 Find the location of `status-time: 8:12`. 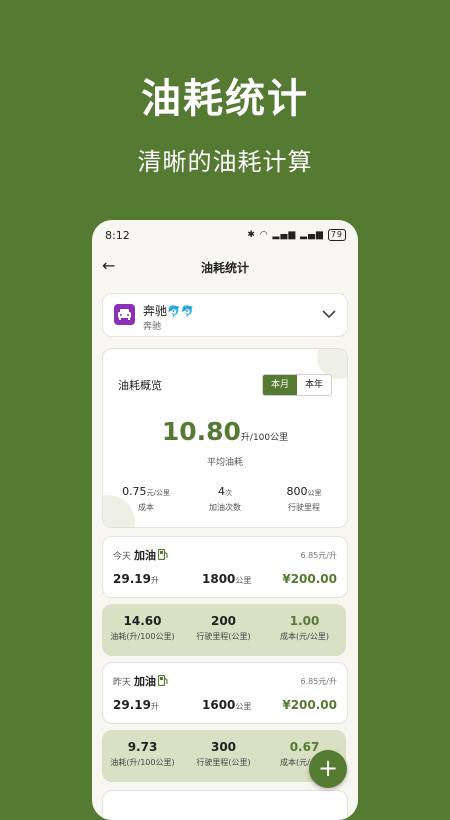

status-time: 8:12 is located at coordinates (117, 235).